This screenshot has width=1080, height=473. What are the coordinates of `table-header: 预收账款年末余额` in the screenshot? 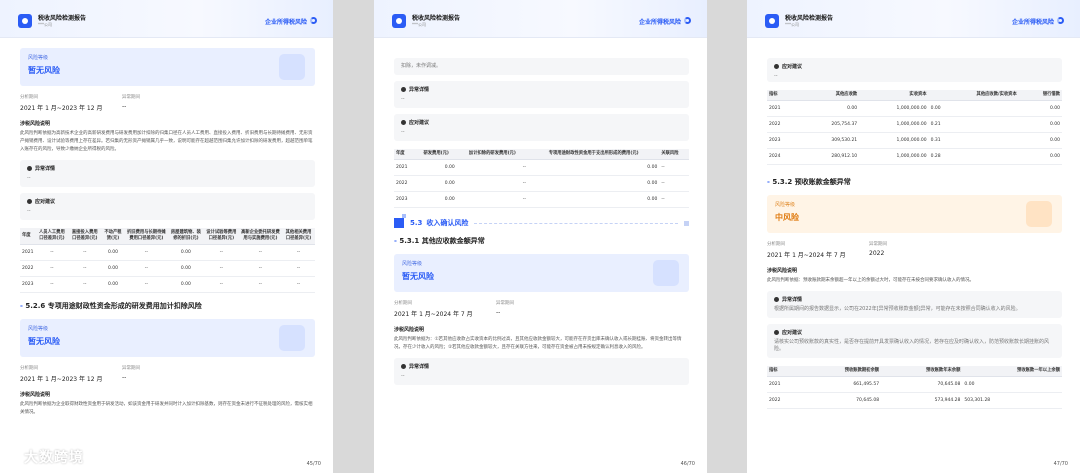 It's located at (922, 371).